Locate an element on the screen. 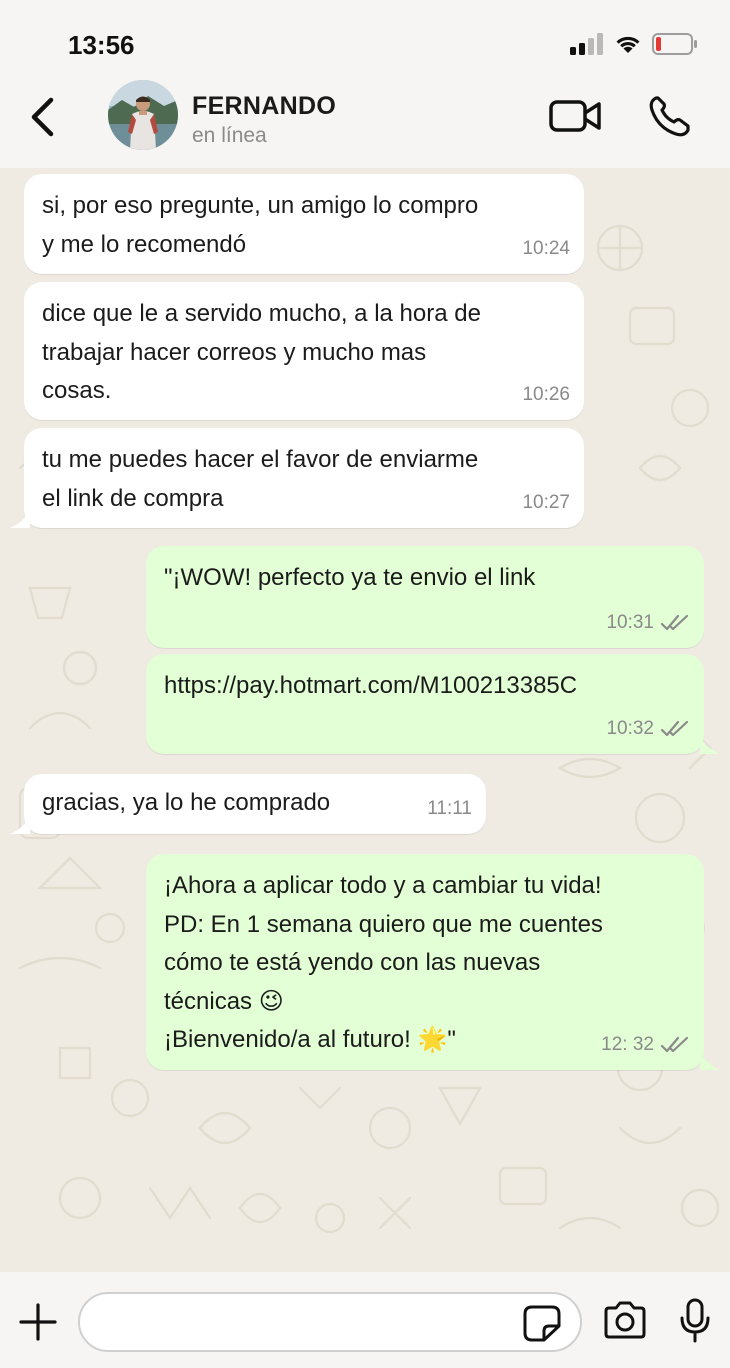 The image size is (730, 1368). wifi-icon is located at coordinates (628, 44).